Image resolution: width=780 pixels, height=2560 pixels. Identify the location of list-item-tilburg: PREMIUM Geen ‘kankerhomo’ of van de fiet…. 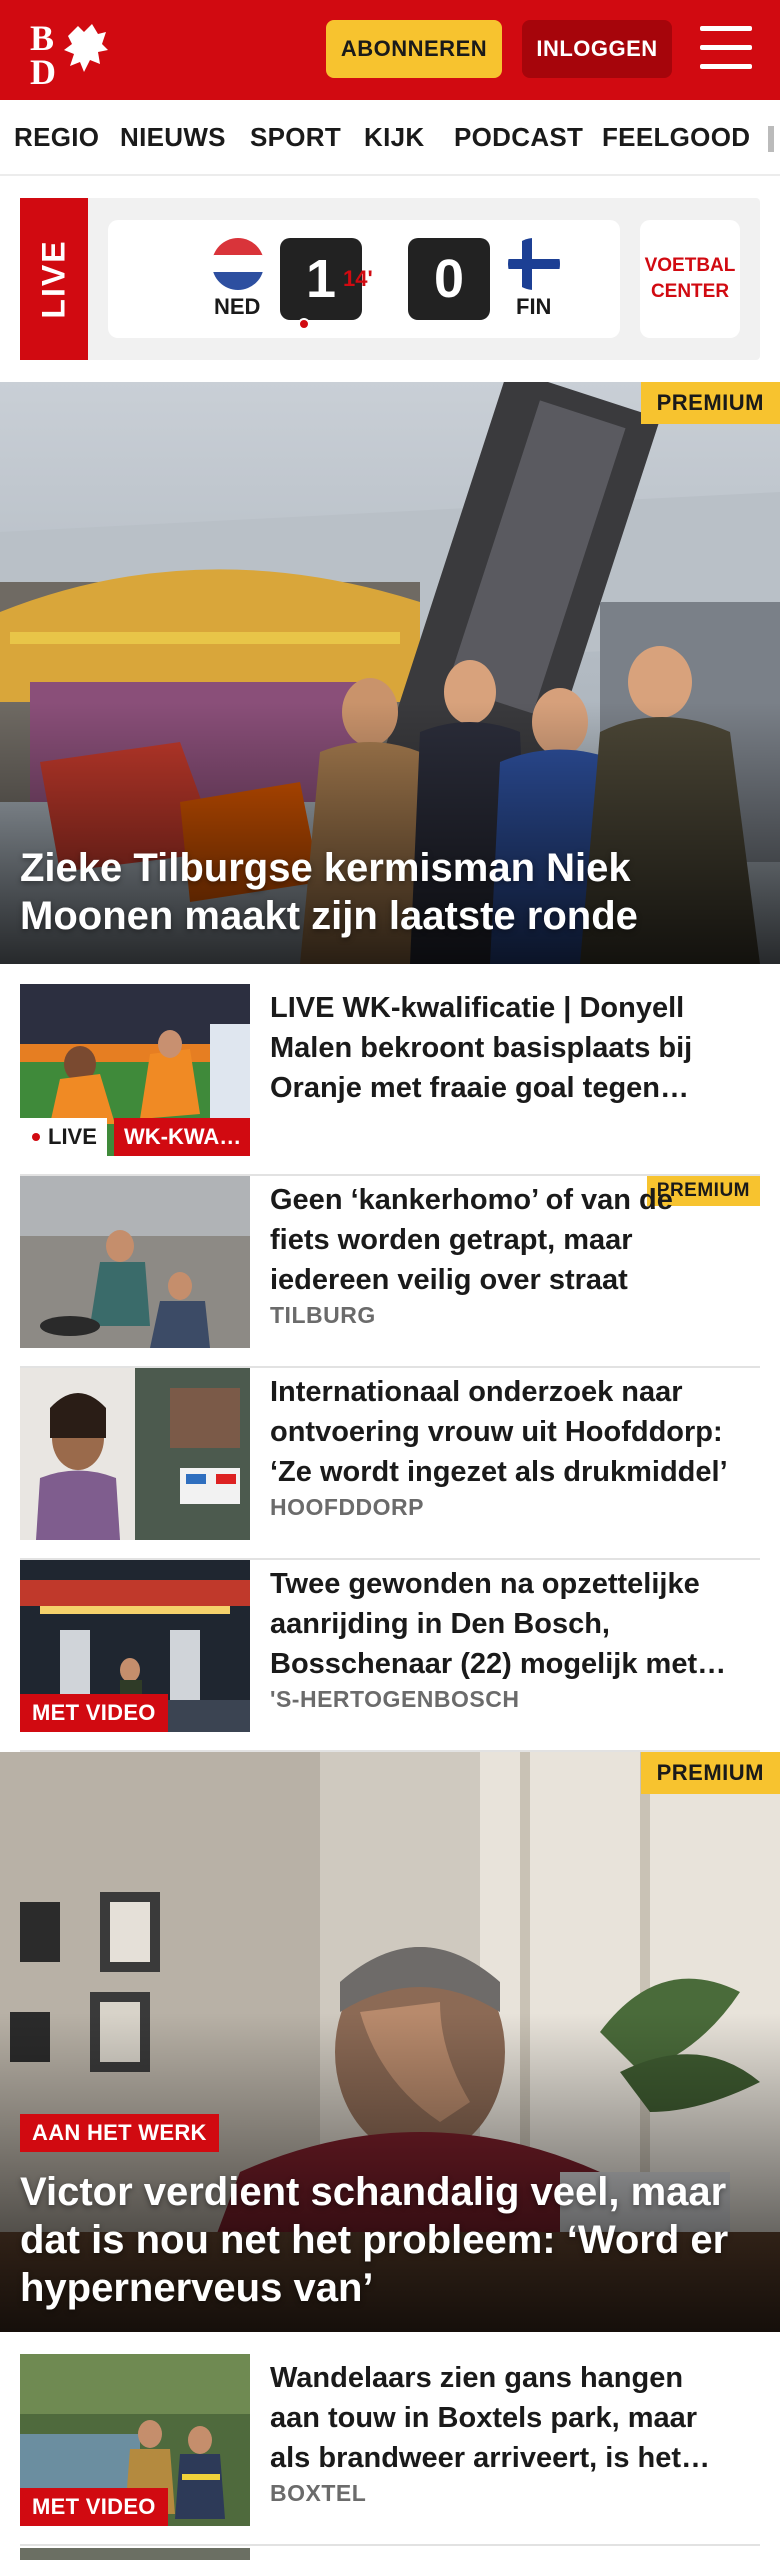
(390, 1272).